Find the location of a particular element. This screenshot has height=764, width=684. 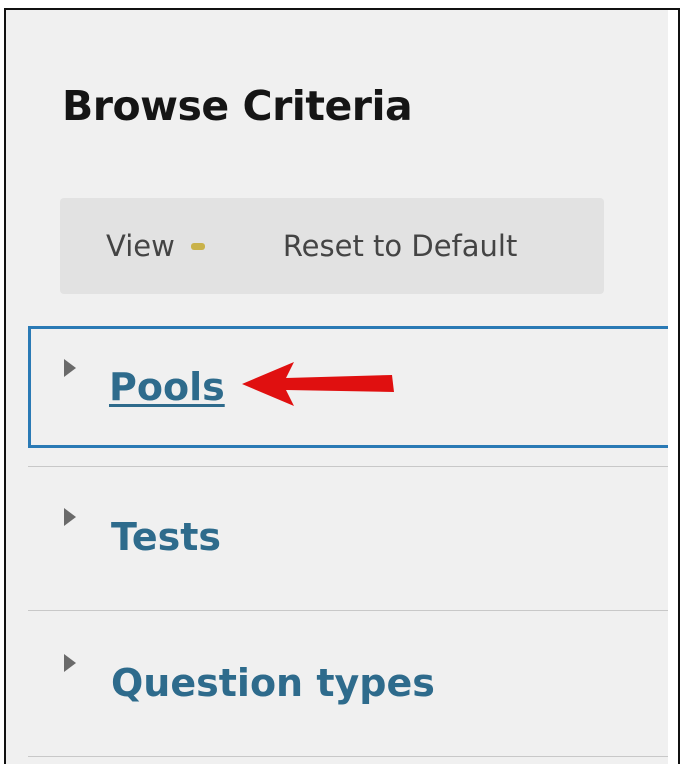

panel-title: Browse Criteria is located at coordinates (237, 106).